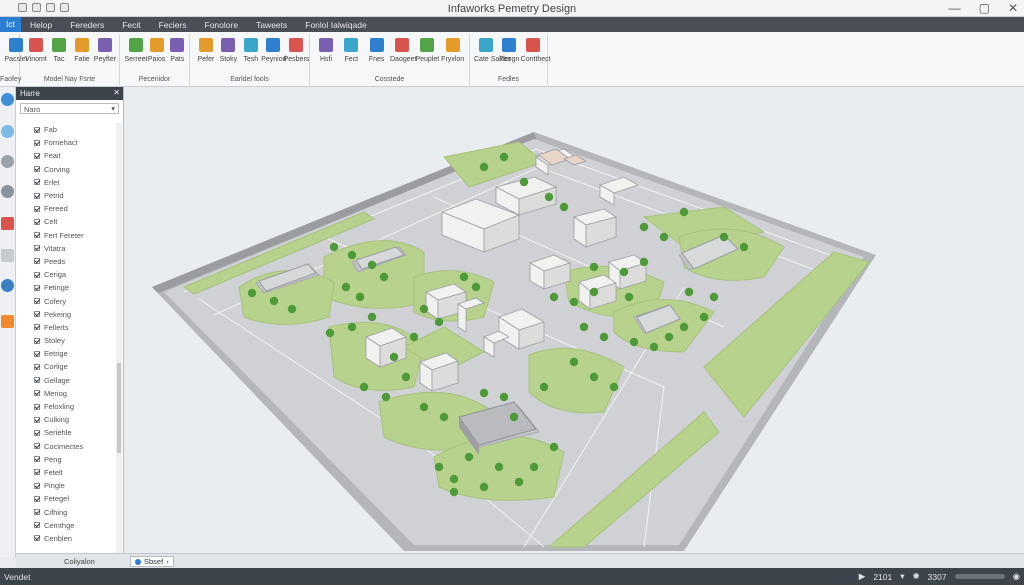  What do you see at coordinates (67, 366) in the screenshot?
I see `layer-item: Corlige` at bounding box center [67, 366].